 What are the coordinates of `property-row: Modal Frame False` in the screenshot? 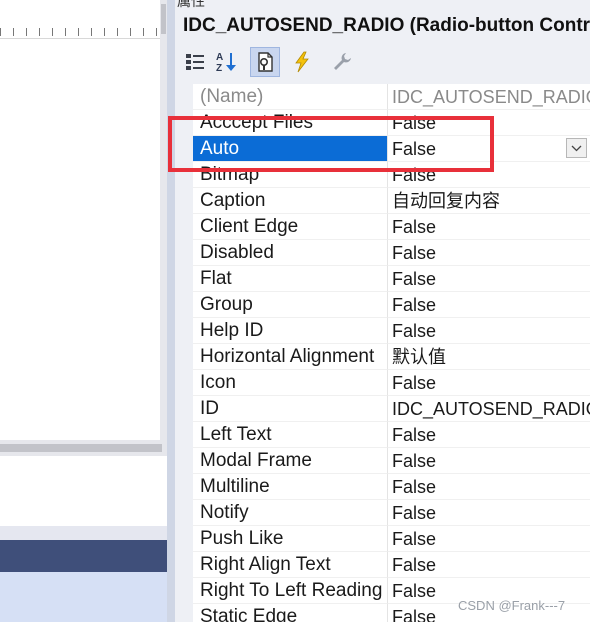 It's located at (391, 461).